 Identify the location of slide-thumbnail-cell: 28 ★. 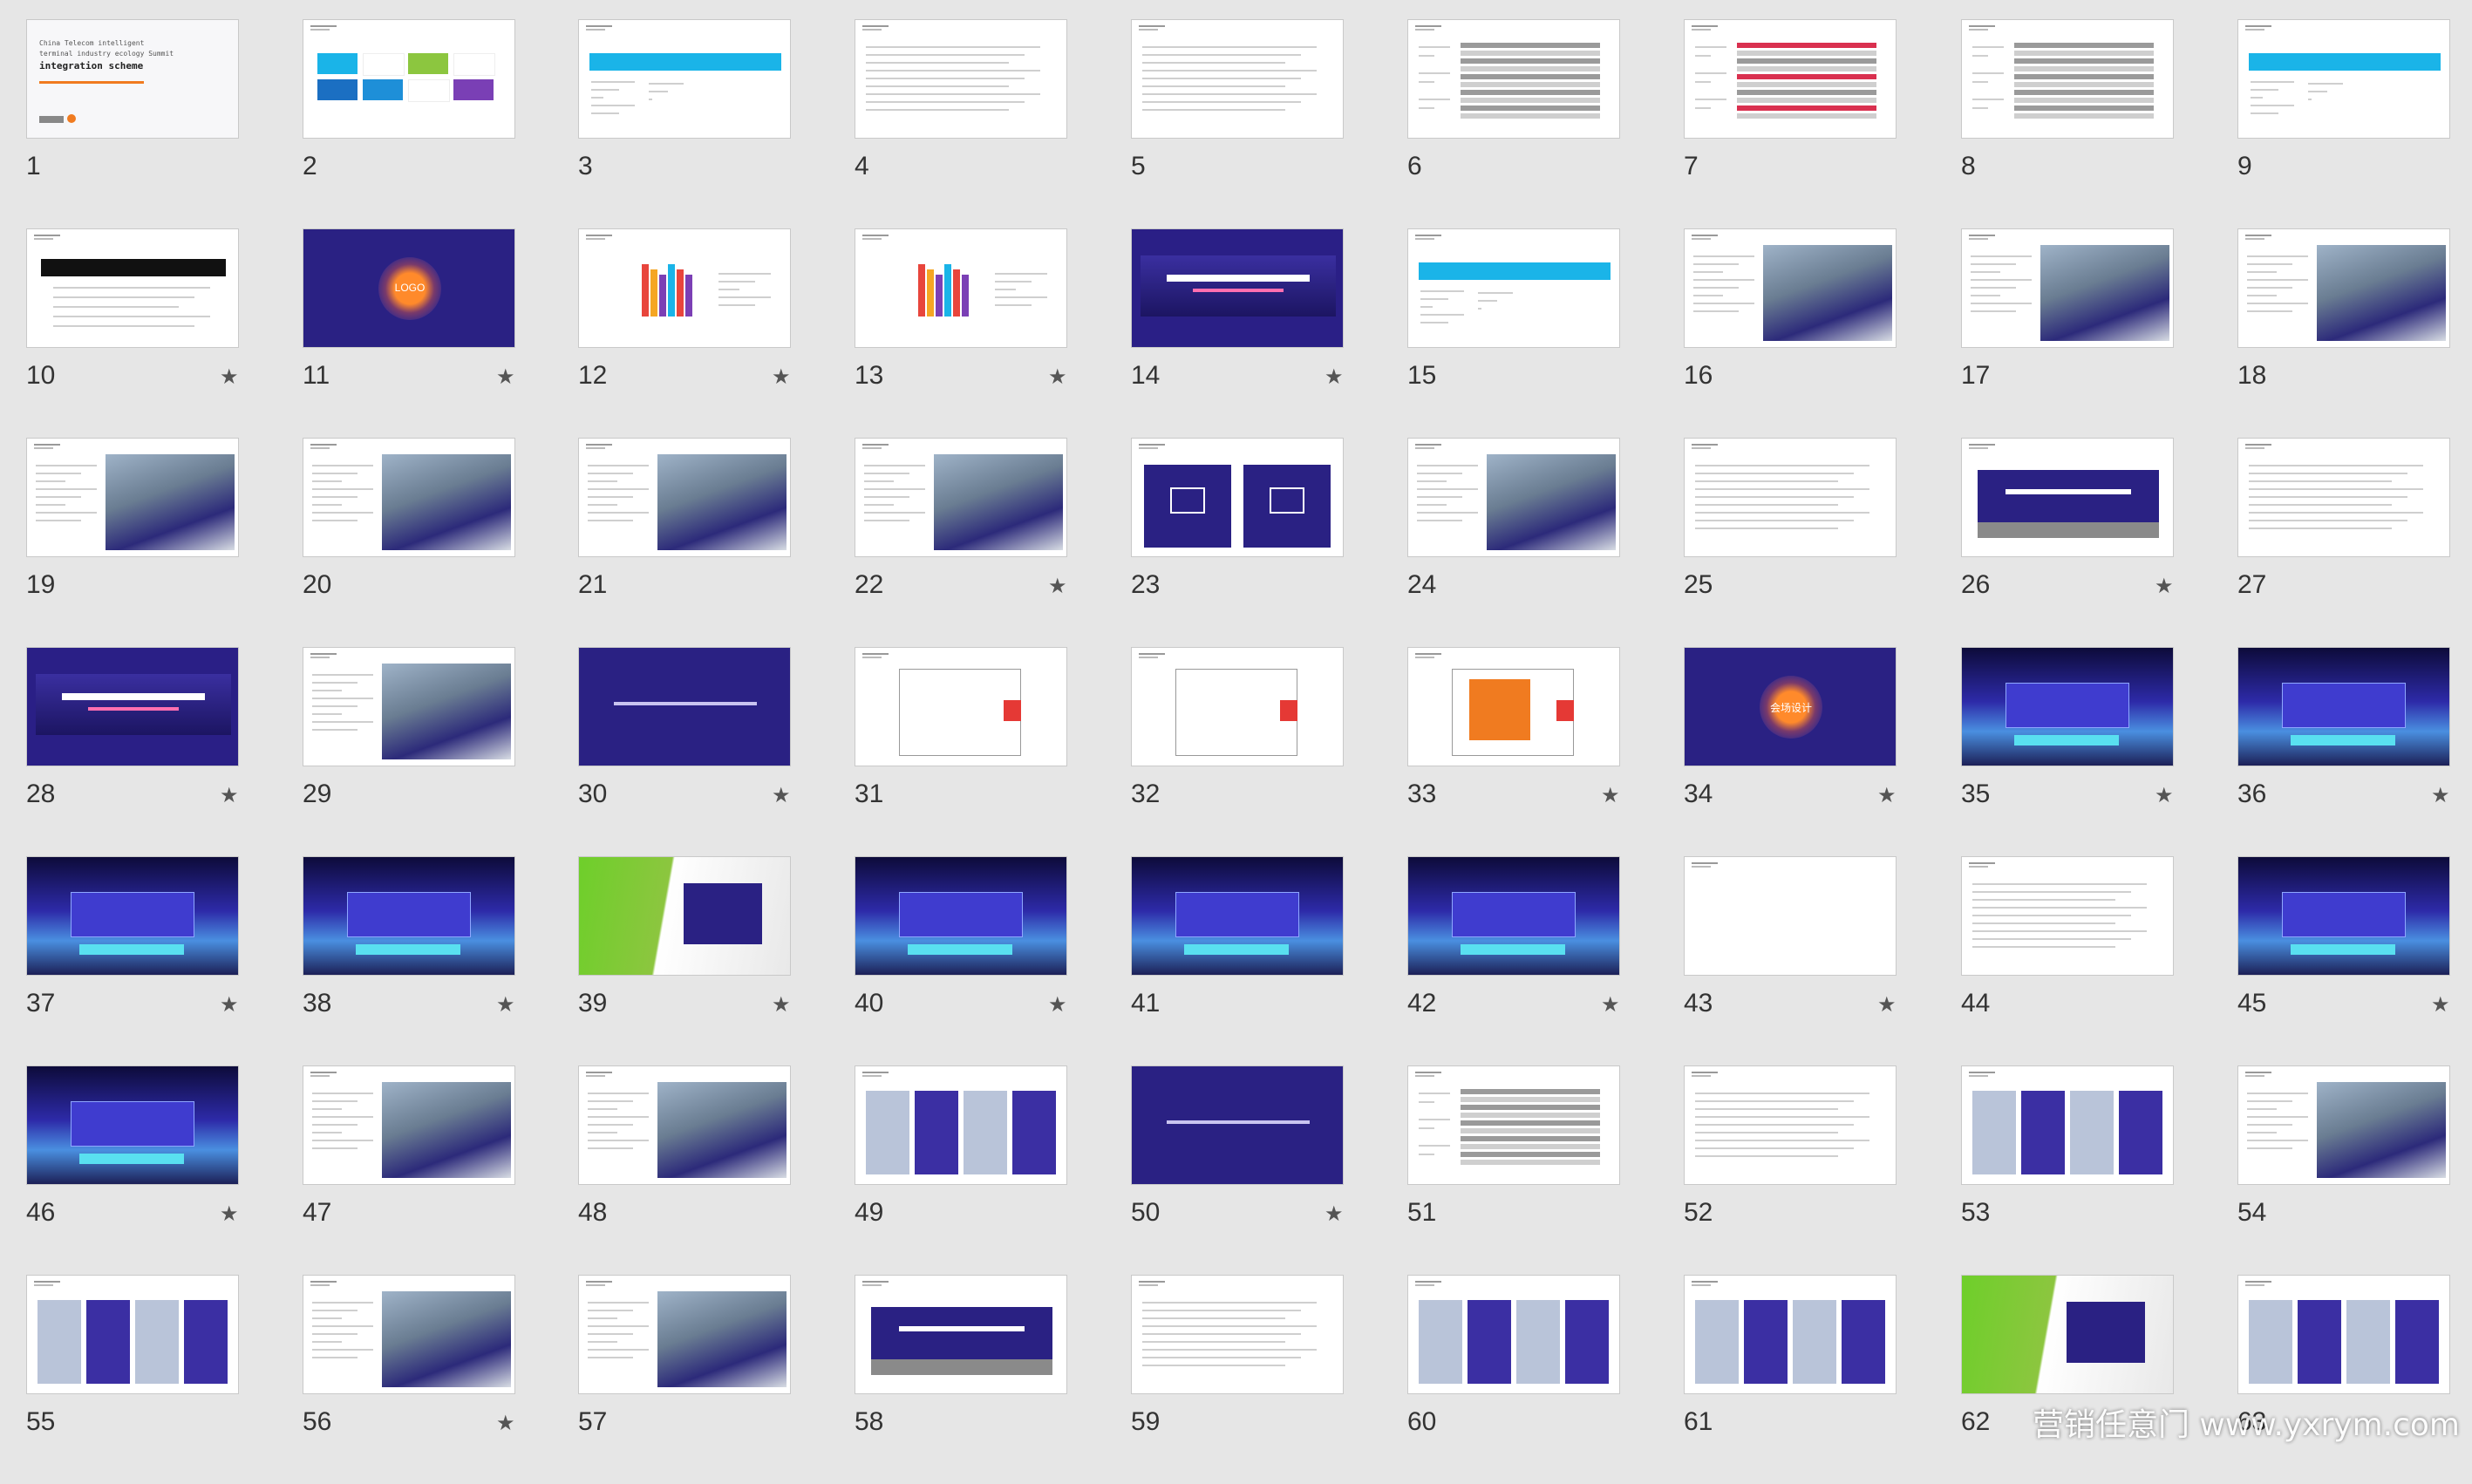
(157, 751).